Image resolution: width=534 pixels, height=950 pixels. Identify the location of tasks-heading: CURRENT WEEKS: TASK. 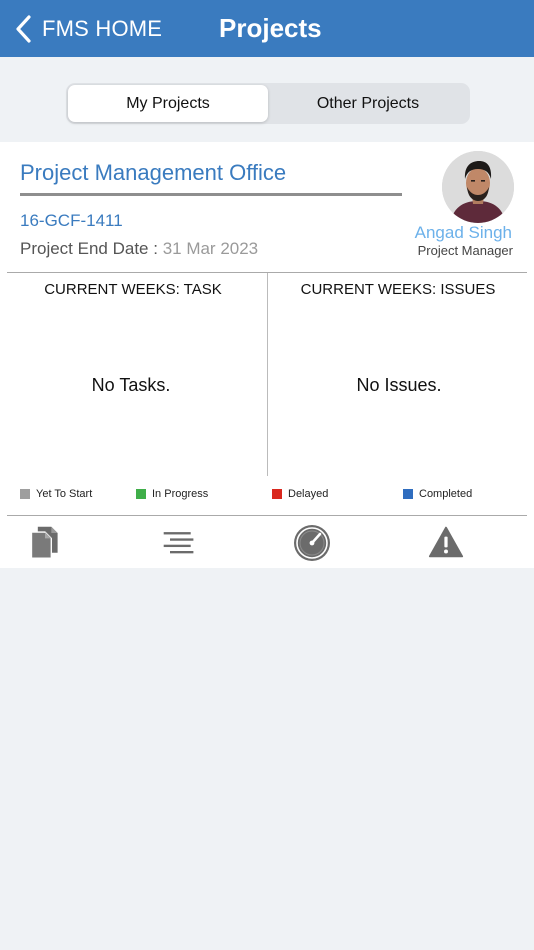
(133, 289).